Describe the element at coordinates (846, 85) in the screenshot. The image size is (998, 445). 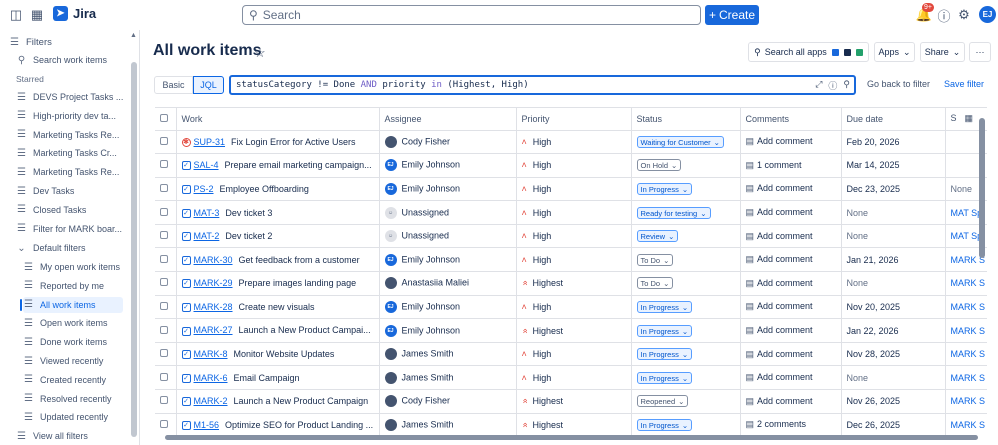
I see `search-icon: ⚲` at that location.